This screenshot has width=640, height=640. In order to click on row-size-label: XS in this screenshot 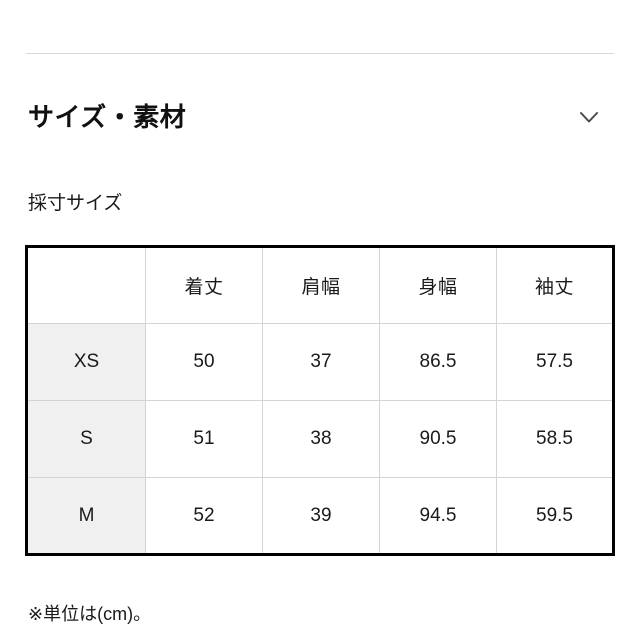, I will do `click(86, 362)`.